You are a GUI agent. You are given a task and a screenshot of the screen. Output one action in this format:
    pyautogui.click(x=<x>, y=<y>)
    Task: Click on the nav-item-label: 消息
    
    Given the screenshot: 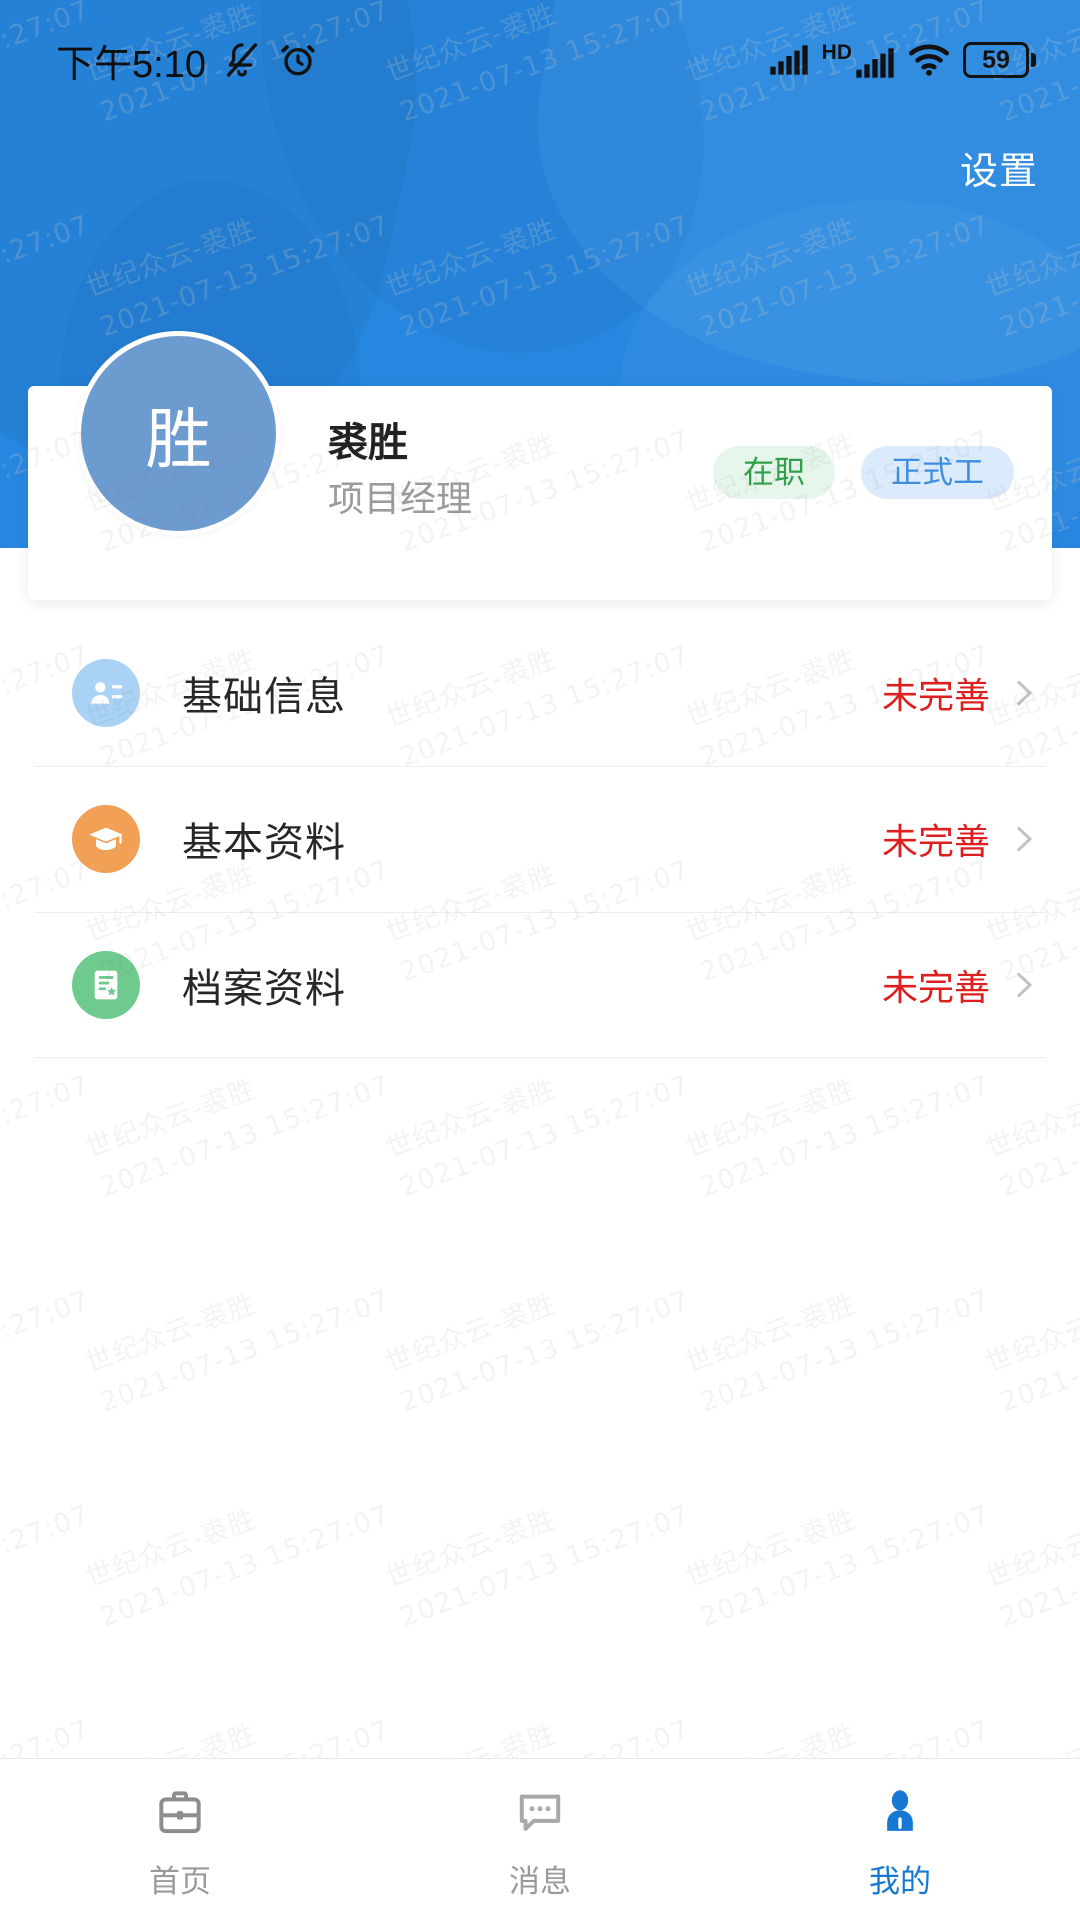 What is the action you would take?
    pyautogui.click(x=540, y=1881)
    